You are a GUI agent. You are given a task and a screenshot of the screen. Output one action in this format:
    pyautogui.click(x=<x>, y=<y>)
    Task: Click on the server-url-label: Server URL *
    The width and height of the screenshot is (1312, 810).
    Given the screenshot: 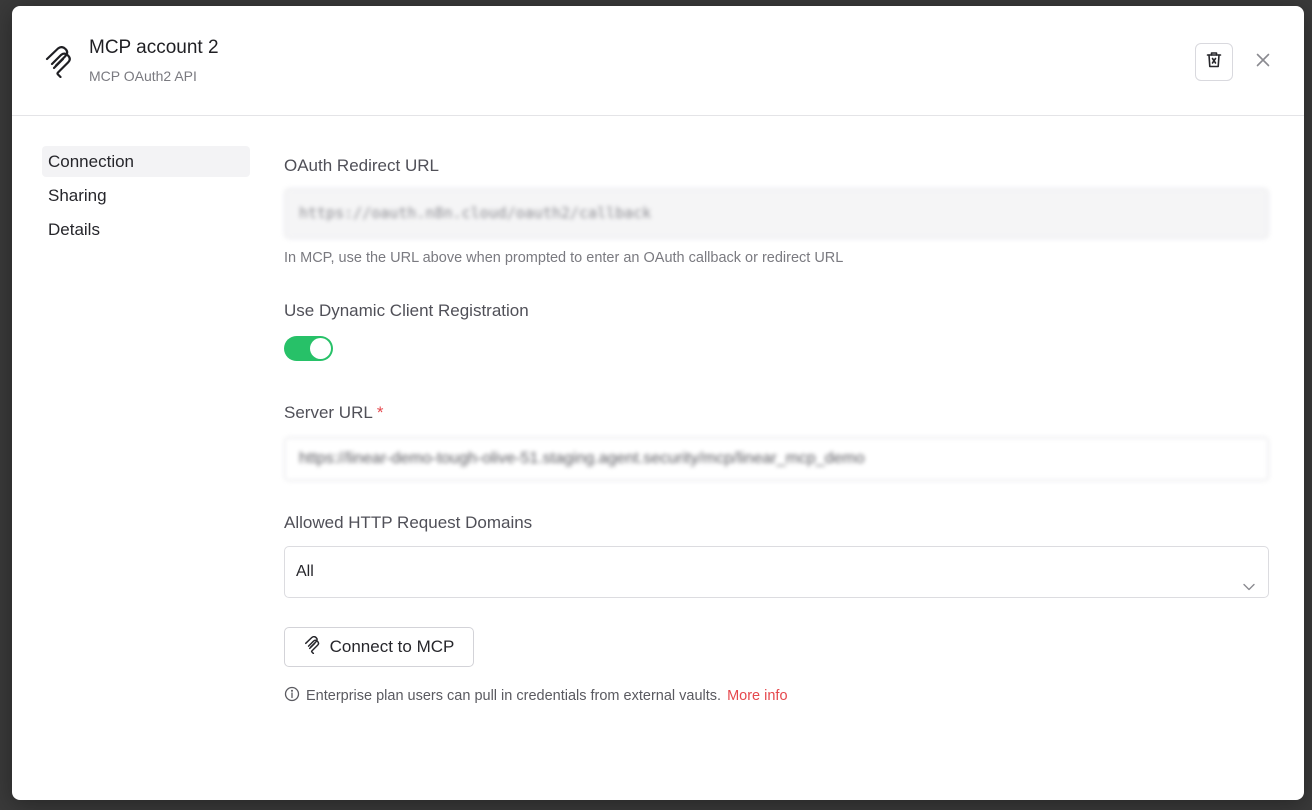 What is the action you would take?
    pyautogui.click(x=334, y=413)
    